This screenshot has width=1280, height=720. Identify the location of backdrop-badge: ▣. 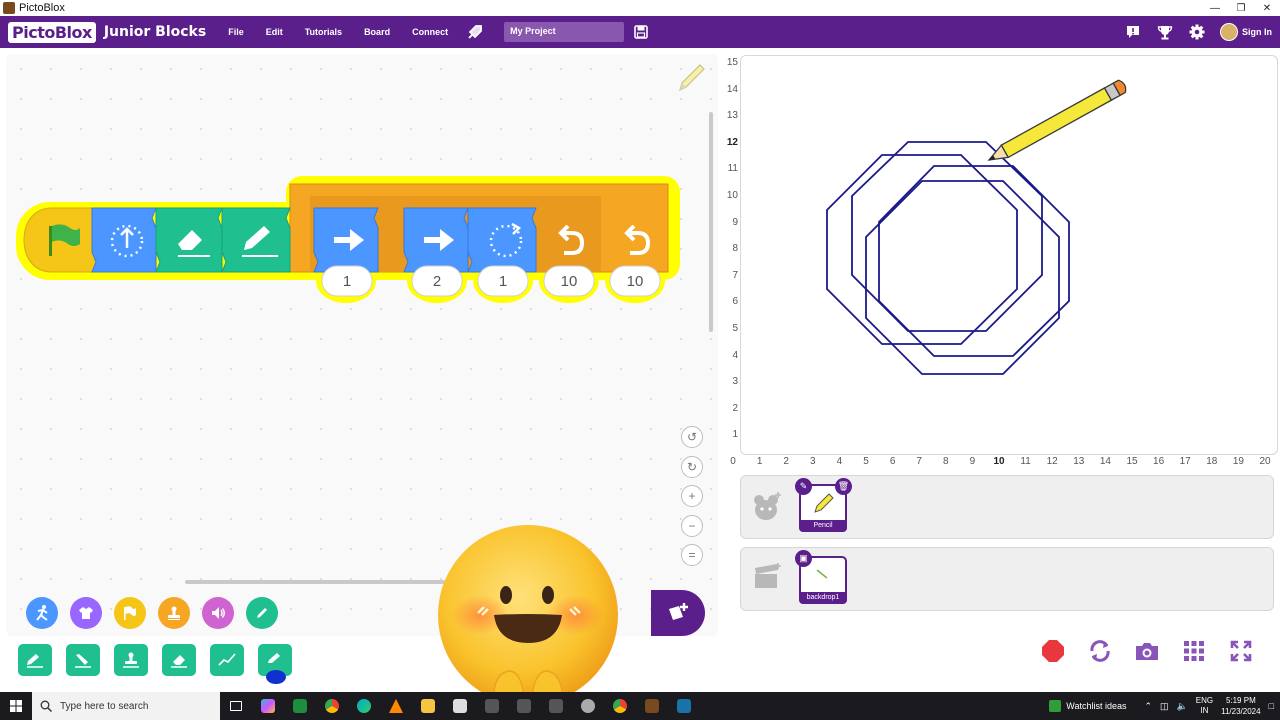
(803, 558).